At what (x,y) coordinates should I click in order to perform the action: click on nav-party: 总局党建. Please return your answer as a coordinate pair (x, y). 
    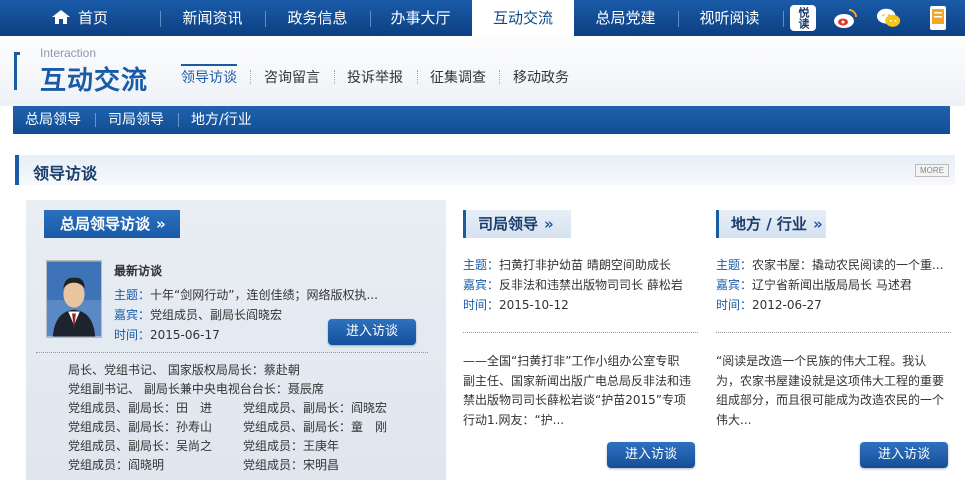
    Looking at the image, I should click on (625, 18).